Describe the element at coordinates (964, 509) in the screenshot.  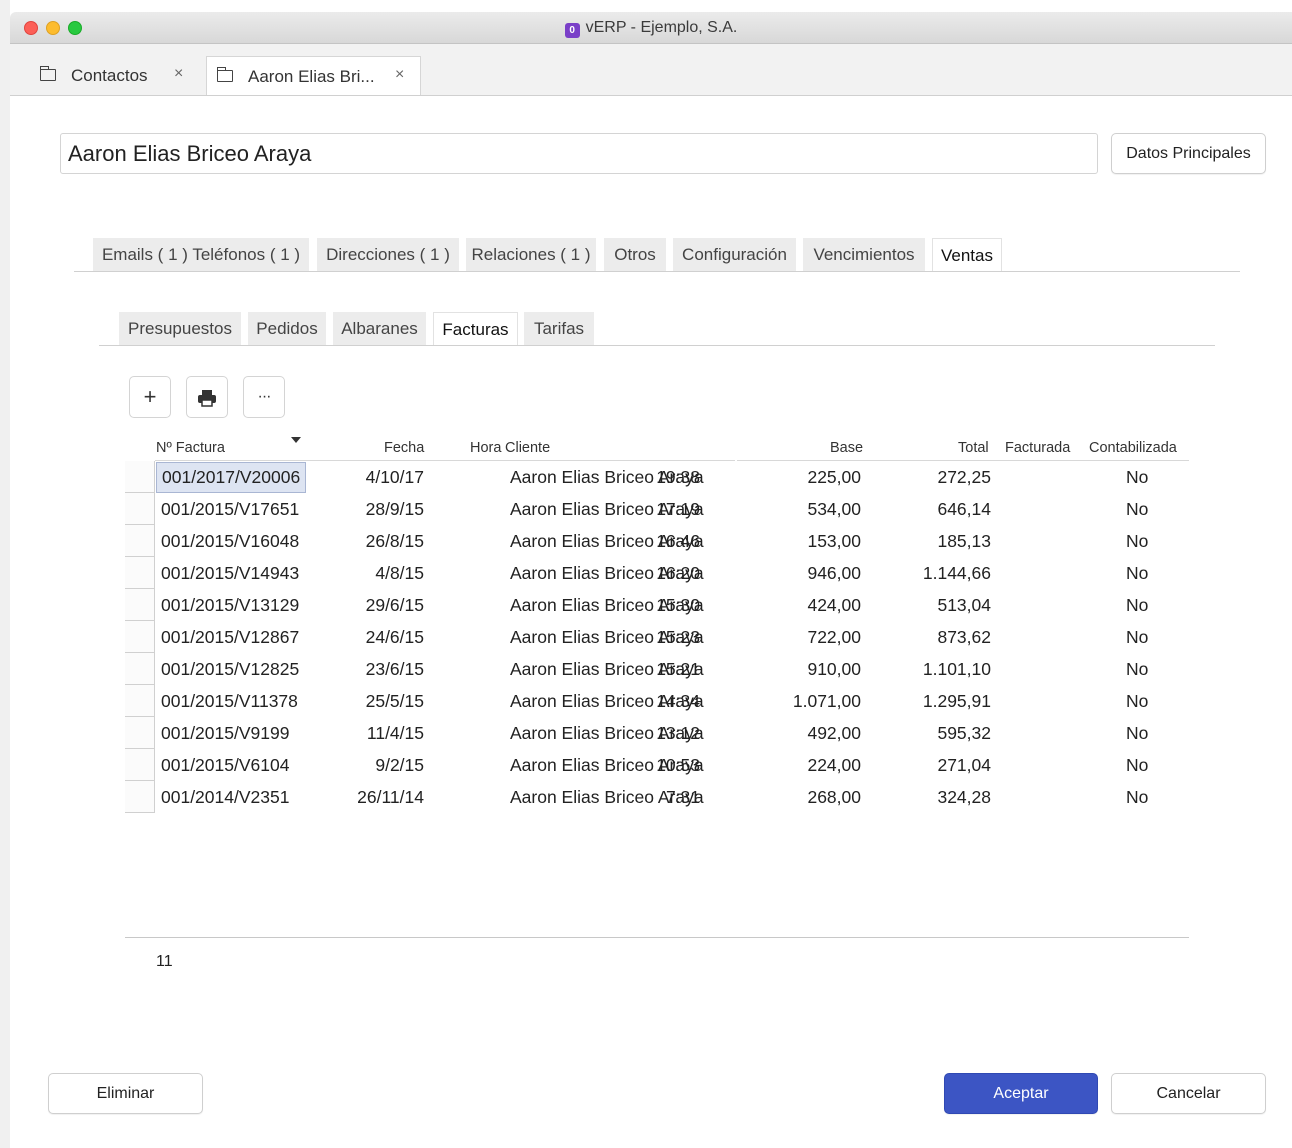
I see `cell-total: 646,14` at that location.